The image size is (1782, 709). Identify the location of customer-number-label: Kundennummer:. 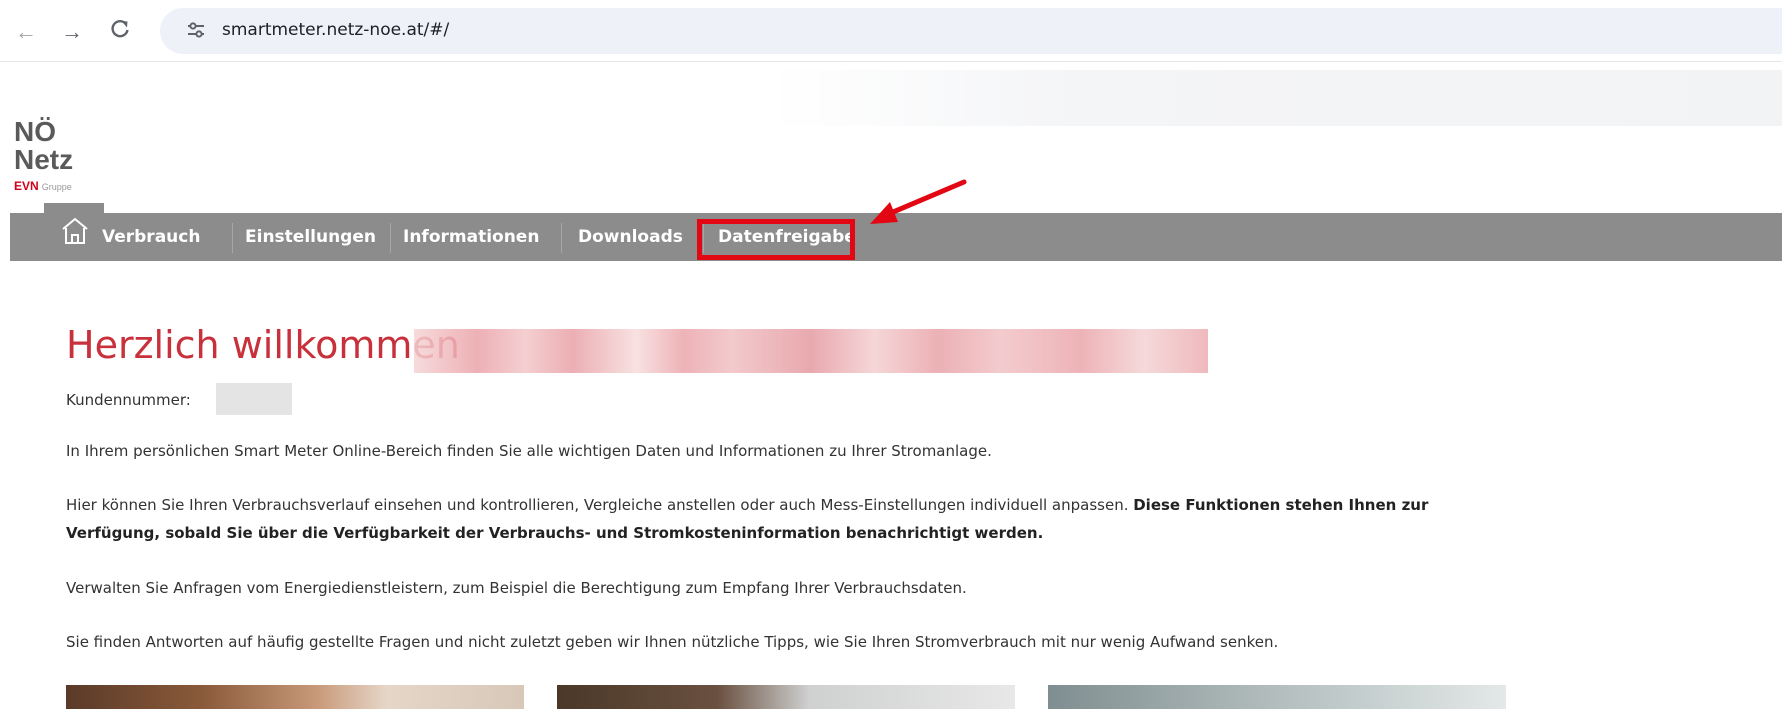
(128, 400).